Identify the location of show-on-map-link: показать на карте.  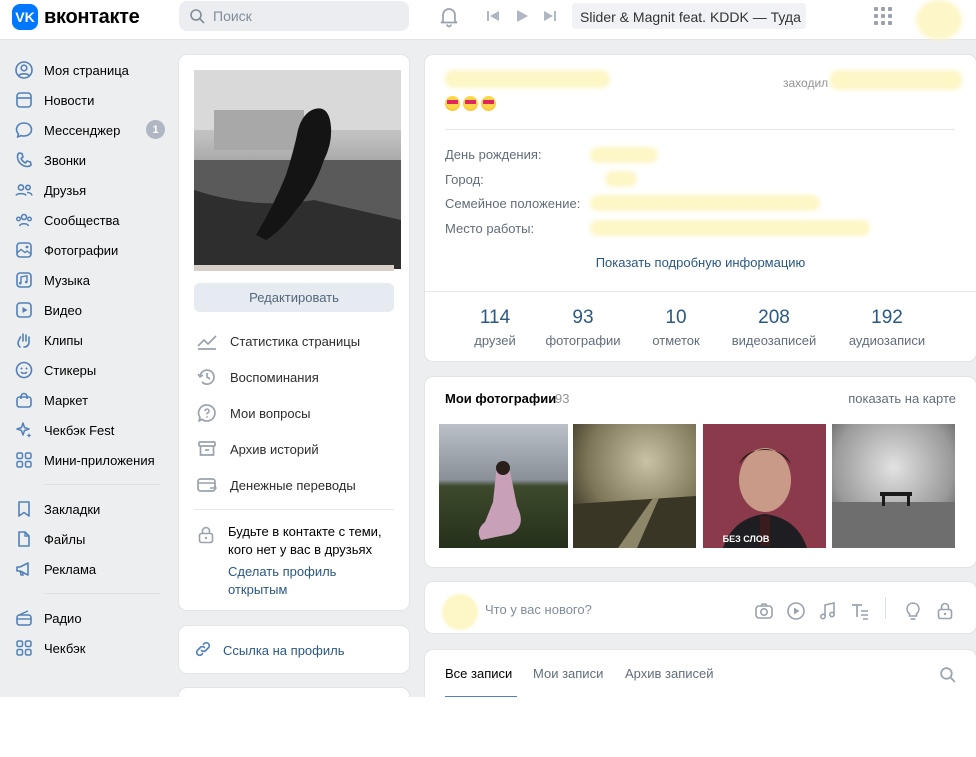
(902, 398).